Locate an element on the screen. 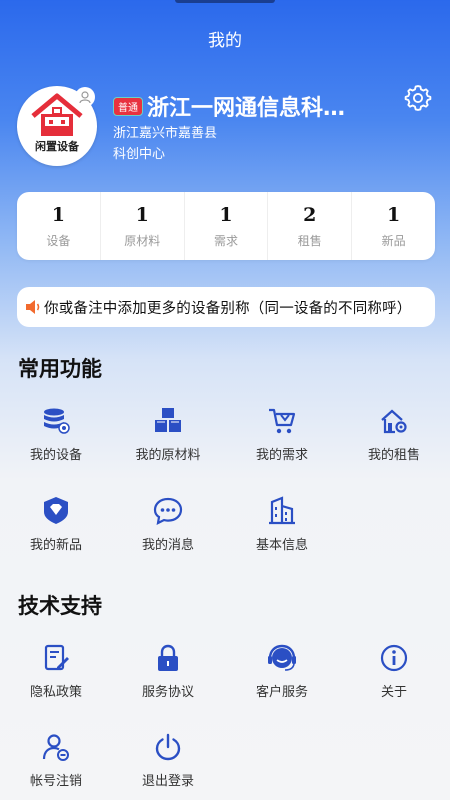  stat-new-products: 1 新品 is located at coordinates (393, 226).